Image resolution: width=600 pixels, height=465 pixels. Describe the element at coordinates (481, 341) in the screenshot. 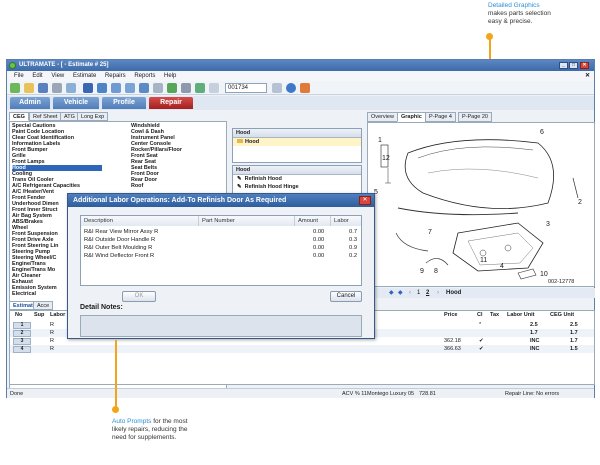

I see `cl-cell: ✔` at that location.